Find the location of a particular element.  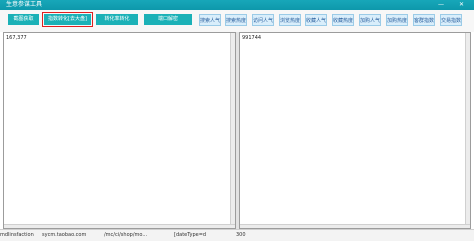

screenshot-fetch-button: 截图获取 is located at coordinates (23, 19).